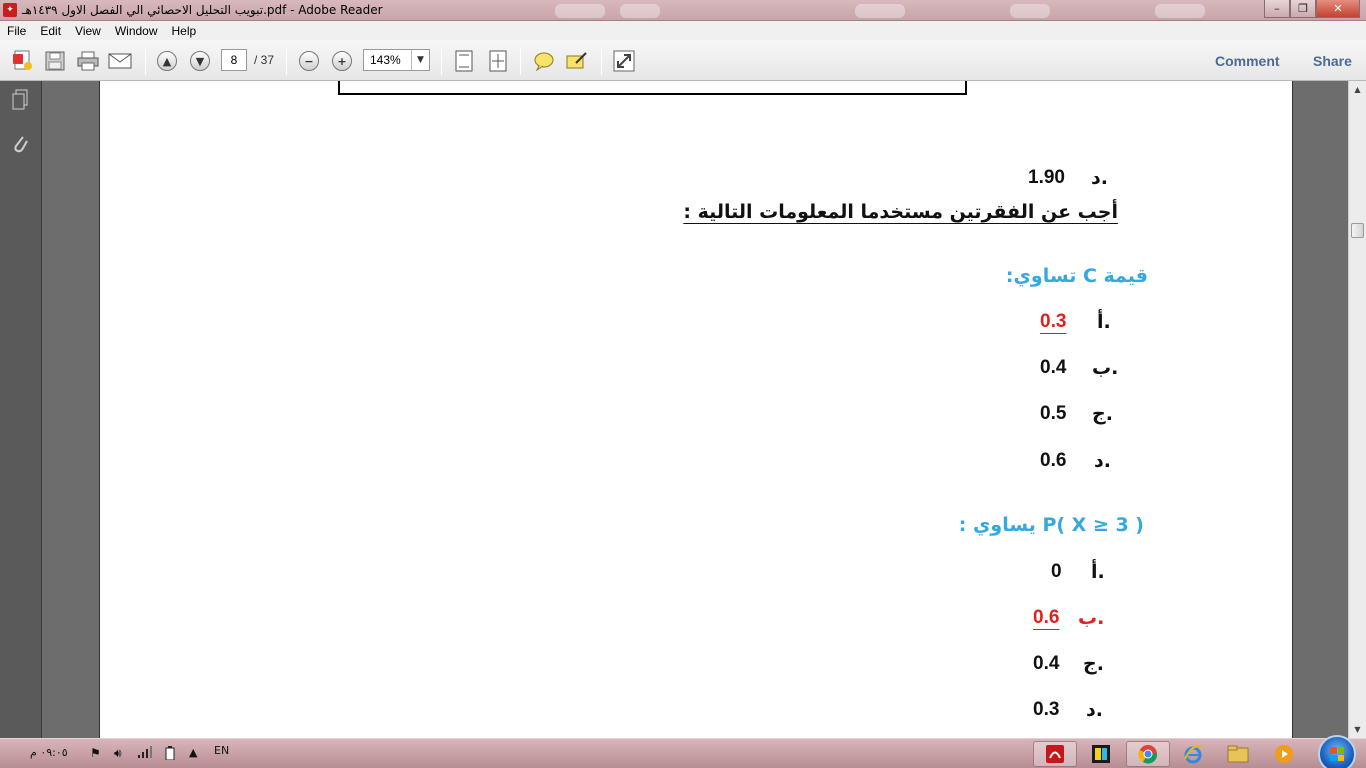  What do you see at coordinates (95, 753) in the screenshot?
I see `action-center-flag-icon: ⚑` at bounding box center [95, 753].